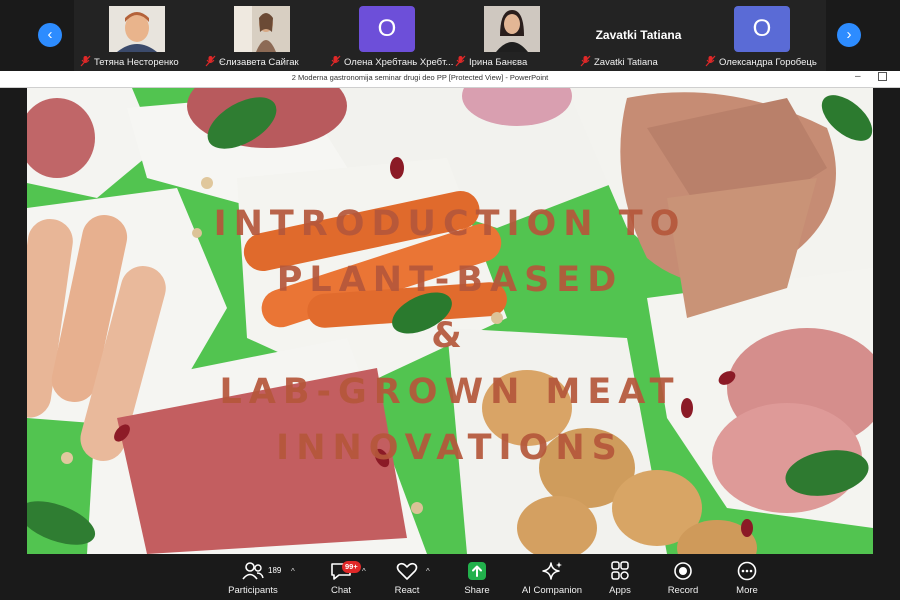  What do you see at coordinates (265, 61) in the screenshot?
I see `participant-name: Єлизавета Сайгак` at bounding box center [265, 61].